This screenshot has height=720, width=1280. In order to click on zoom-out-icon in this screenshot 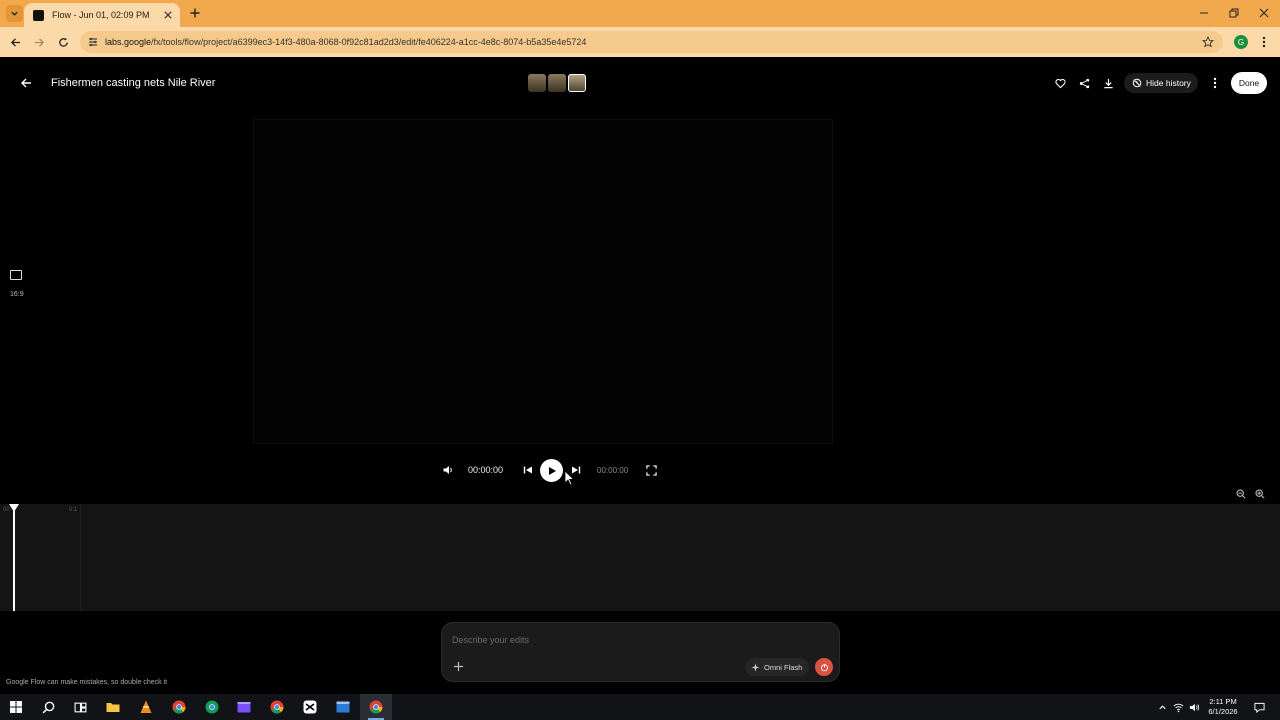, I will do `click(1241, 494)`.